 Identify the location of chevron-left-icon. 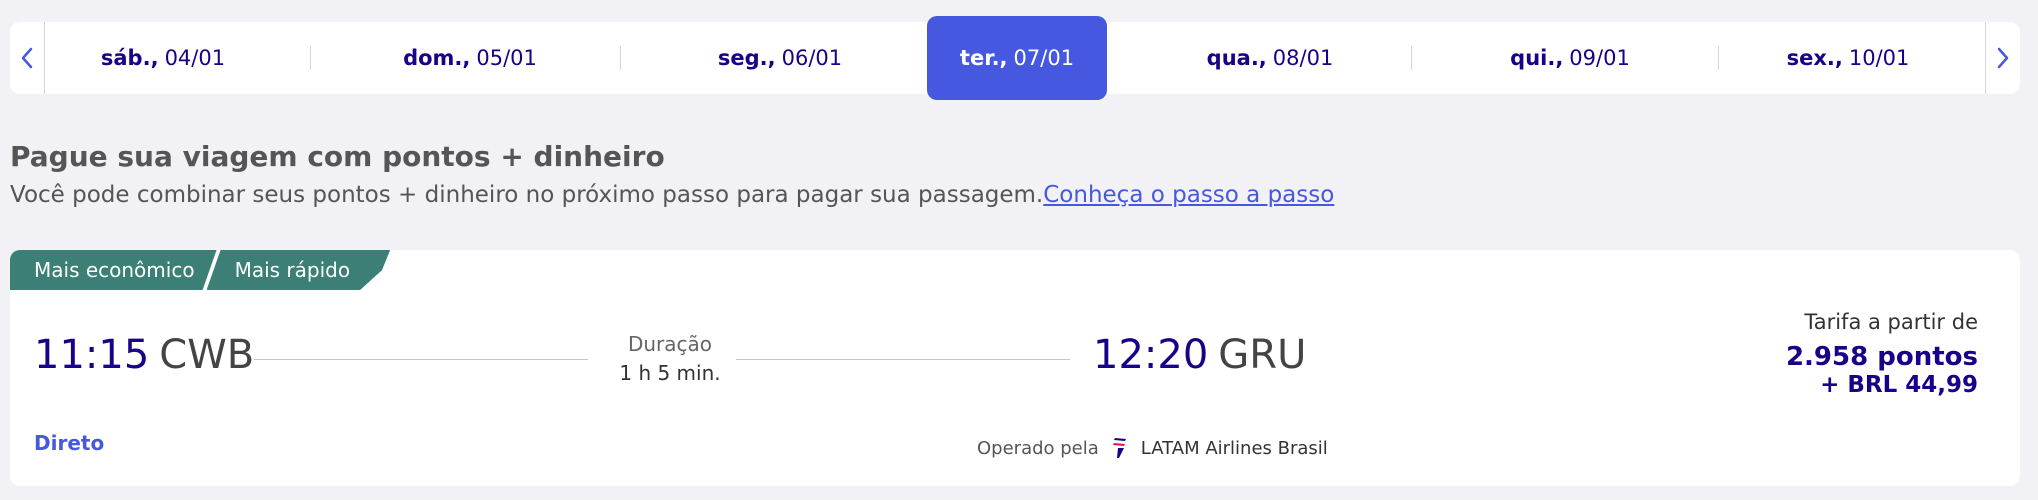
(27, 58).